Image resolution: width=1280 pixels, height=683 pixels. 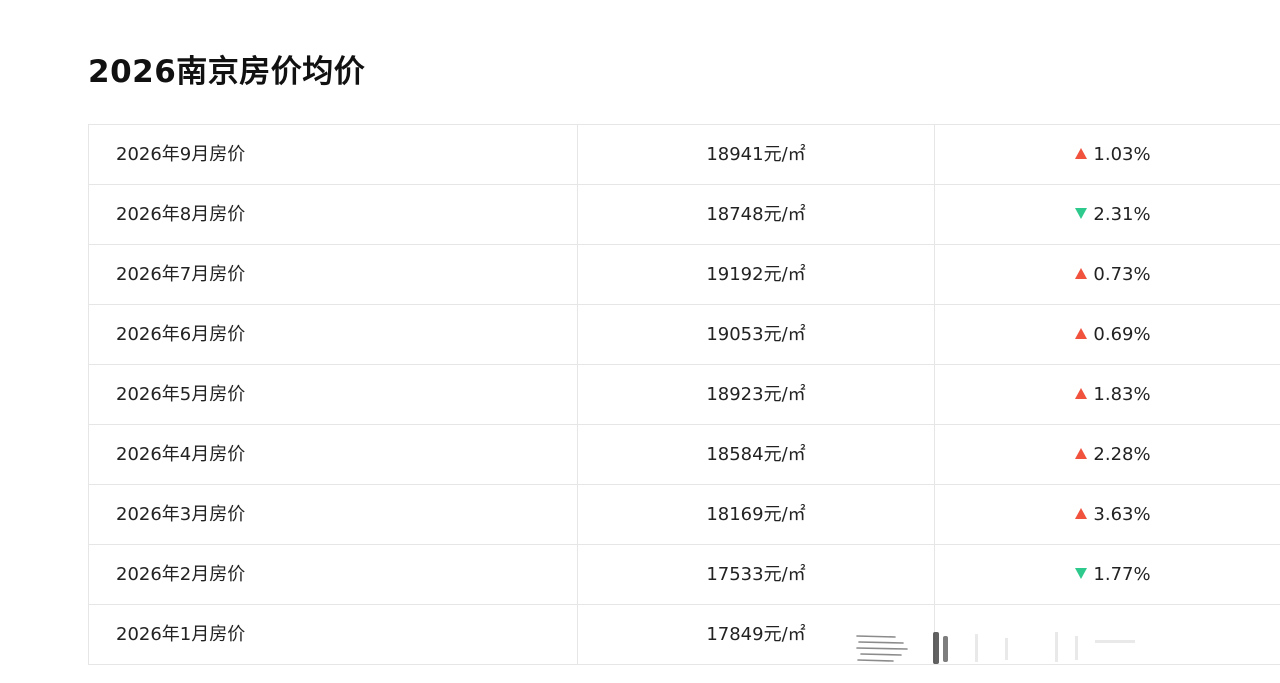 I want to click on table-row: 2026年4月房价 18584元/㎡ 2.28%, so click(x=684, y=454).